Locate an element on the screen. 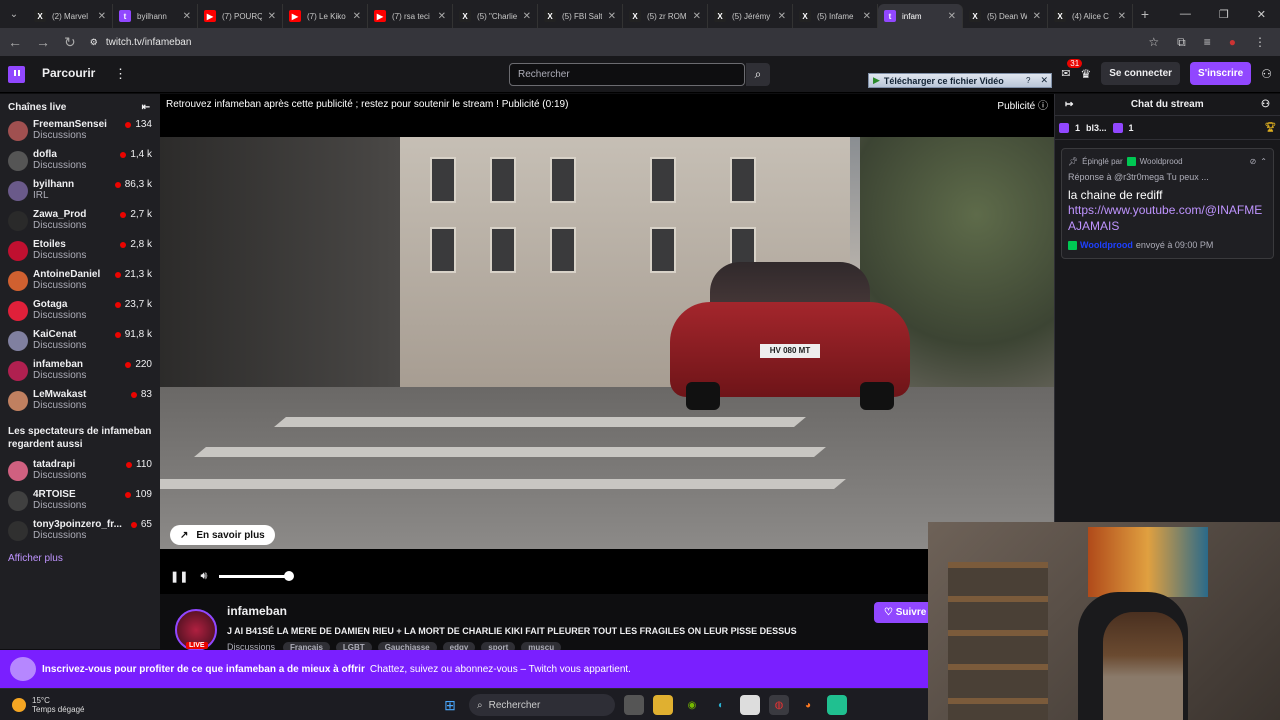 The width and height of the screenshot is (1280, 720). store-icon is located at coordinates (750, 705).